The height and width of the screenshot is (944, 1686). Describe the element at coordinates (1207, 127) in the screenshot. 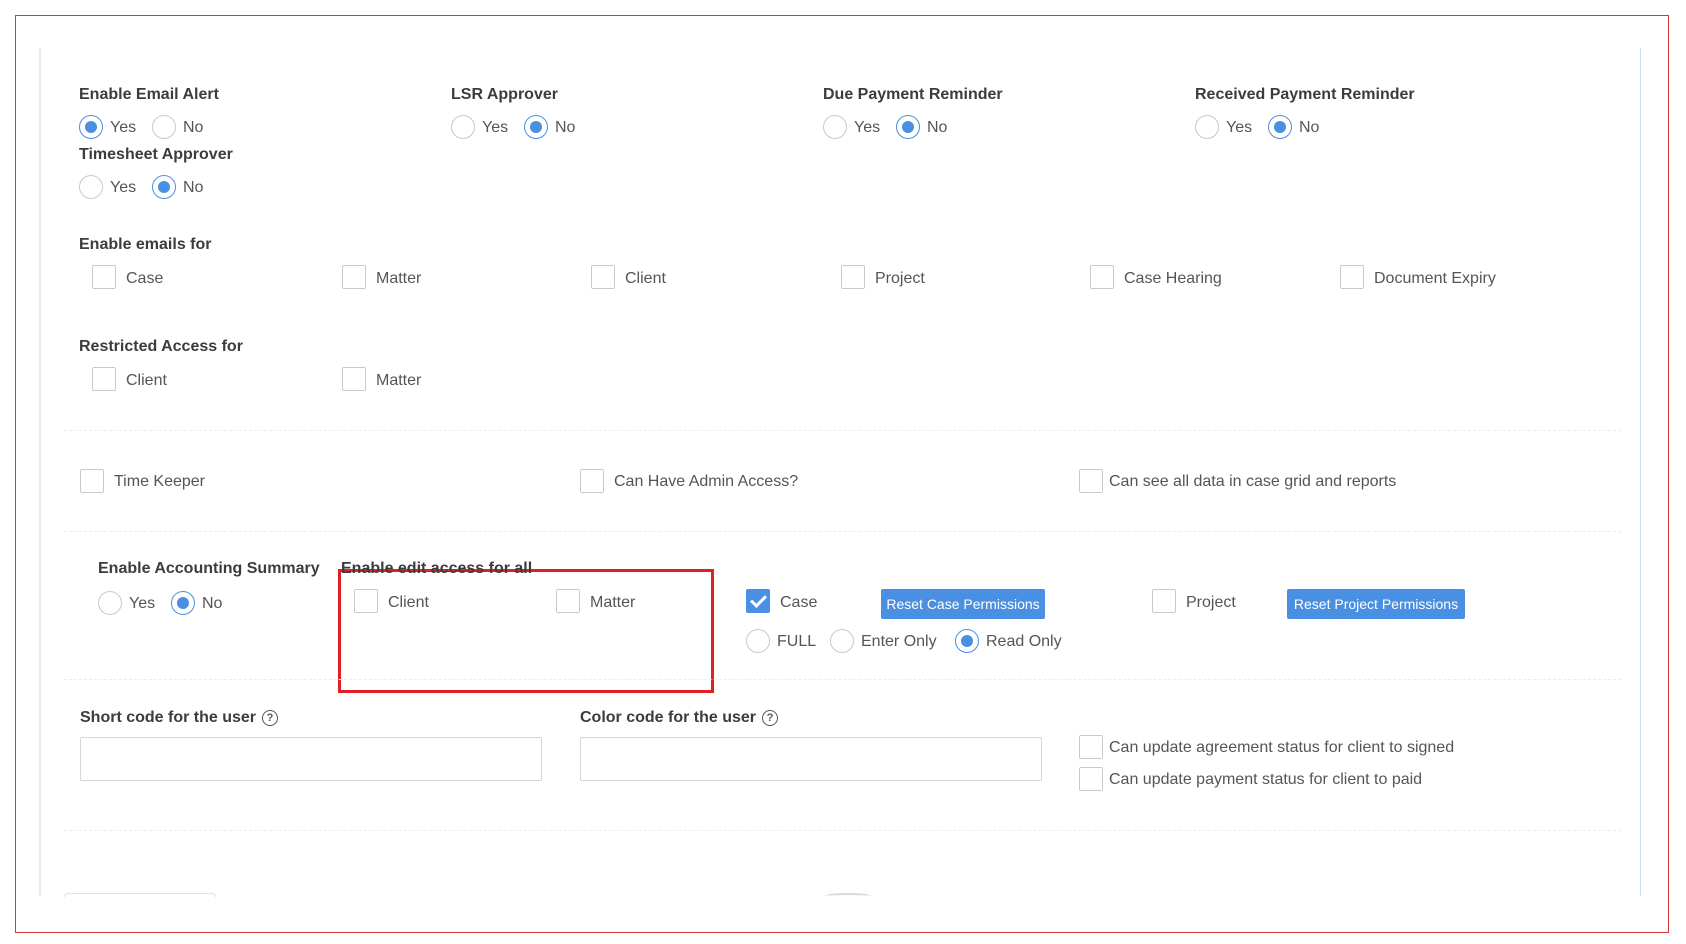

I see `received-payment-yes-radio` at that location.